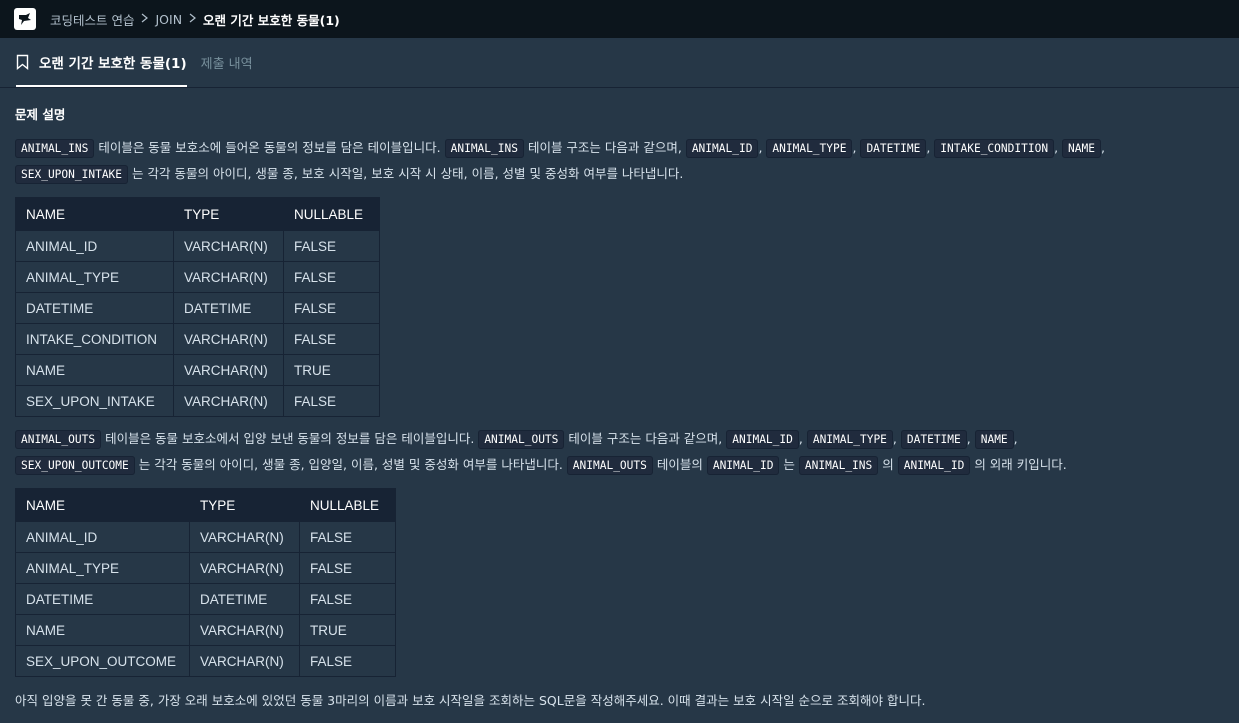 The width and height of the screenshot is (1239, 723). What do you see at coordinates (72, 174) in the screenshot?
I see `code-chip: SEX_UPON_INTAKE` at bounding box center [72, 174].